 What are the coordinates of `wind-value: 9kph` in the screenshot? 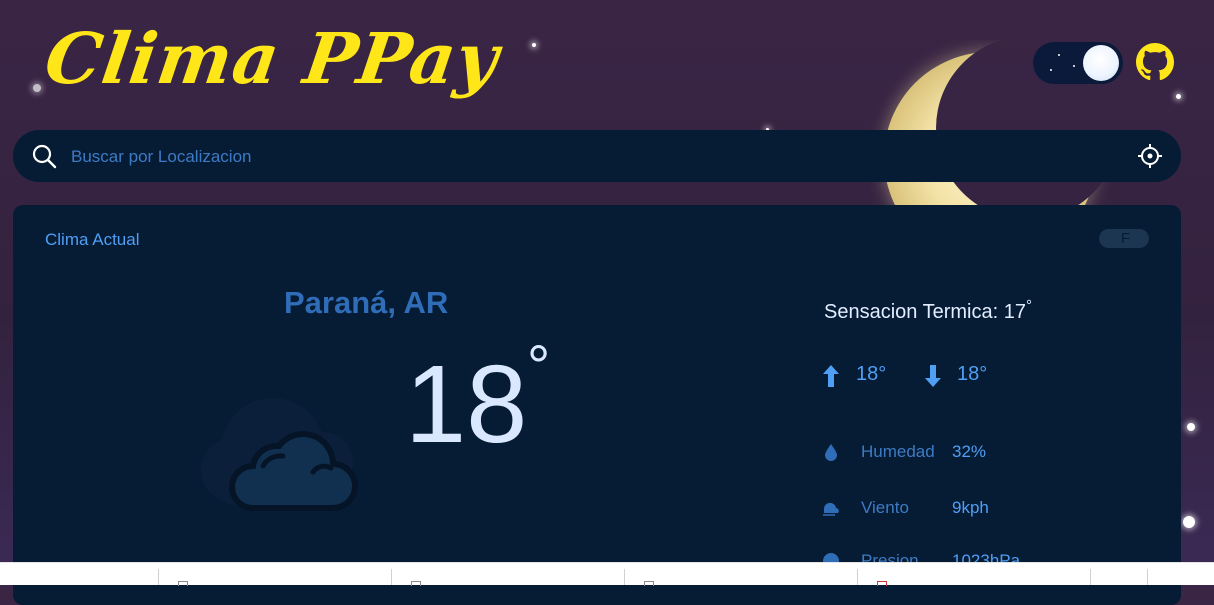 It's located at (970, 507).